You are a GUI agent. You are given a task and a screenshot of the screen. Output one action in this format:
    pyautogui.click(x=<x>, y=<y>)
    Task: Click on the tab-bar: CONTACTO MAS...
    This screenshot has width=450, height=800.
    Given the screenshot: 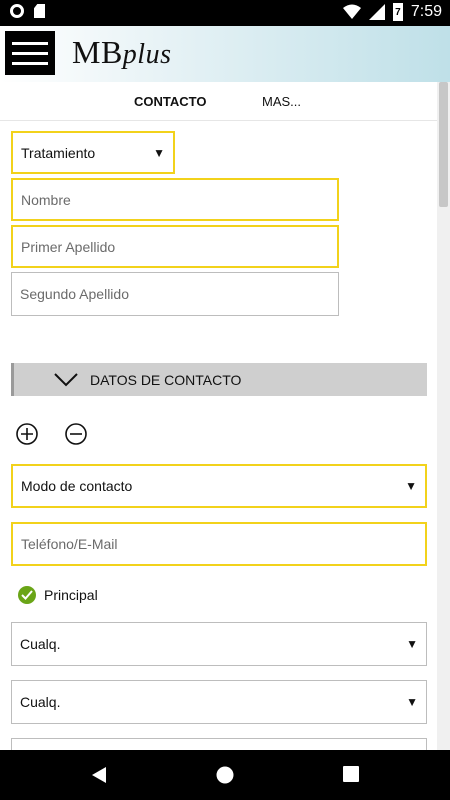 What is the action you would take?
    pyautogui.click(x=218, y=101)
    